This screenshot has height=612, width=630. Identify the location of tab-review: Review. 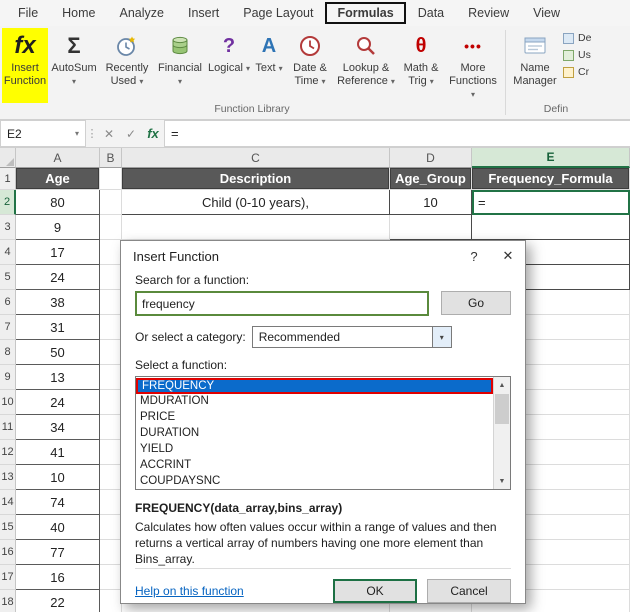
(488, 13).